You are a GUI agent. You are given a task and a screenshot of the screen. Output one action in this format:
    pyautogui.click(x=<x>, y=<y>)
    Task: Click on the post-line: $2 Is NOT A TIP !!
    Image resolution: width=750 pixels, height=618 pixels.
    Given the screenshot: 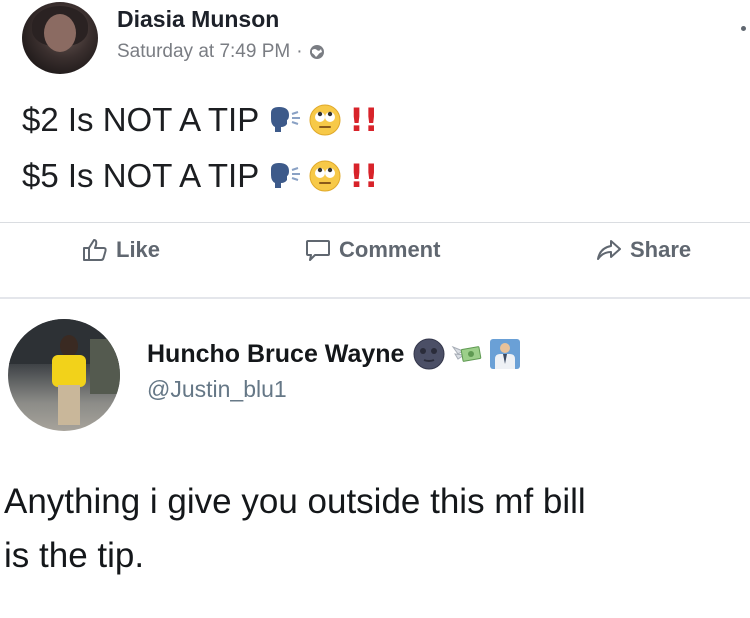 What is the action you would take?
    pyautogui.click(x=200, y=120)
    